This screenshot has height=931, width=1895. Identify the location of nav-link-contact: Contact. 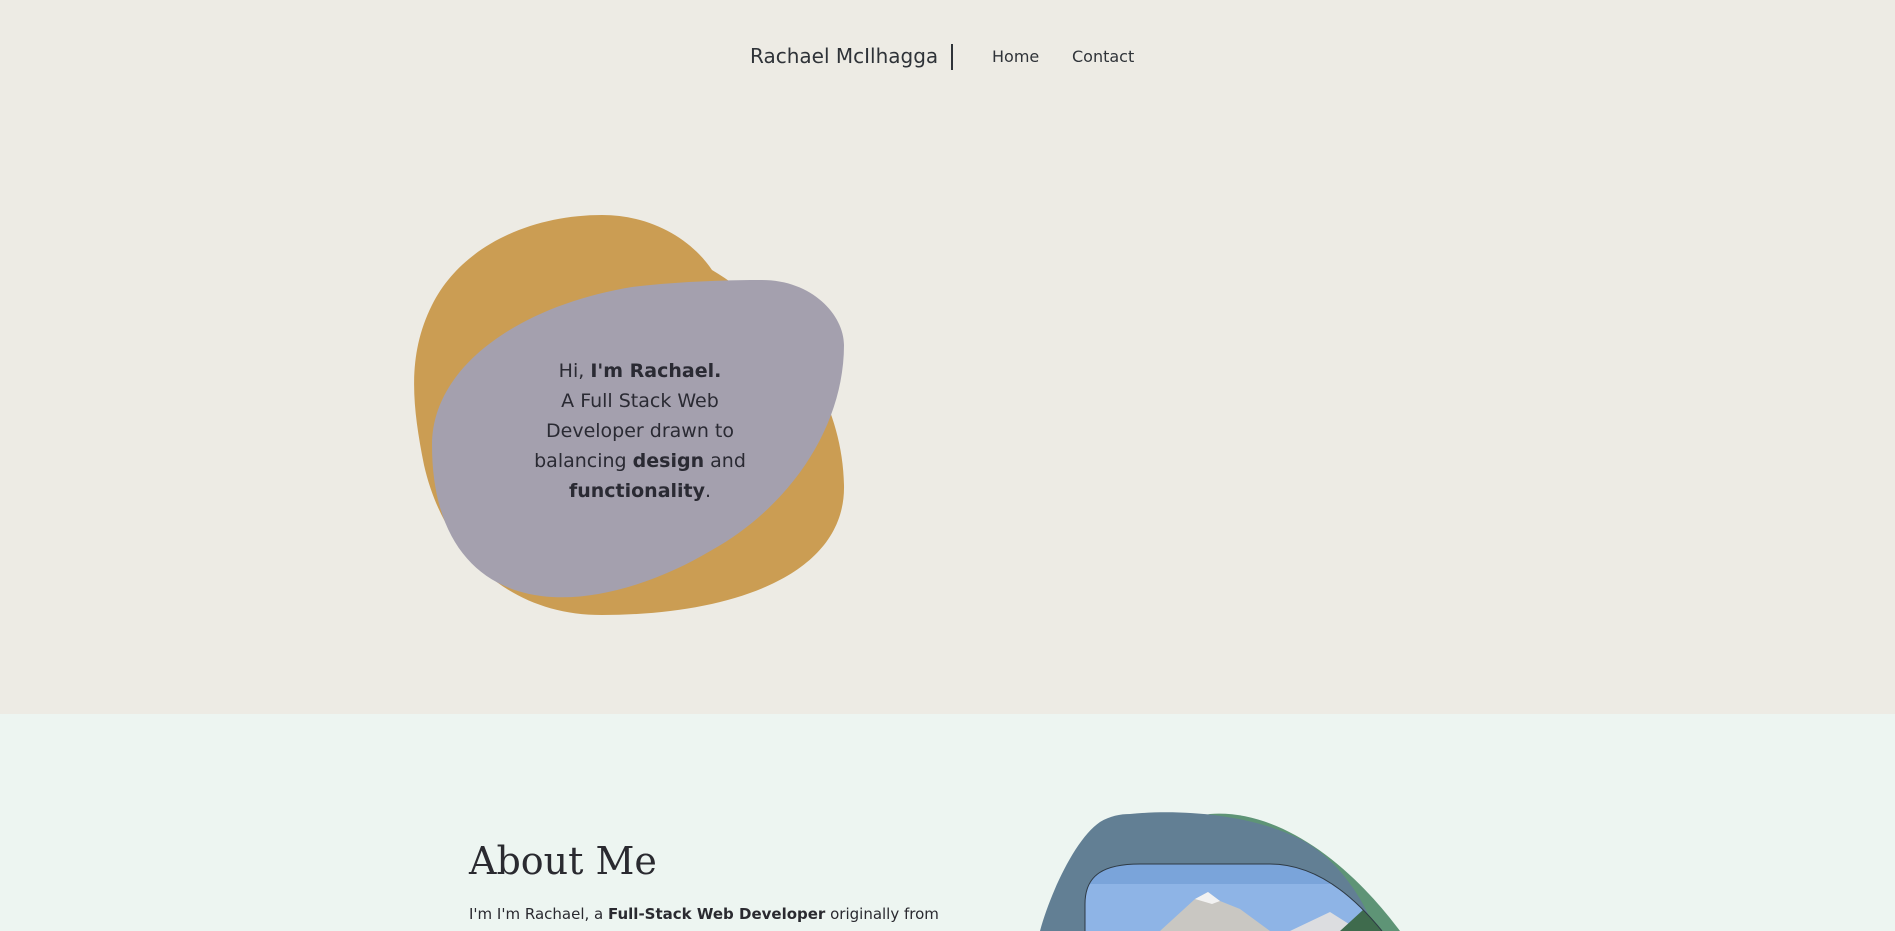
(1103, 56).